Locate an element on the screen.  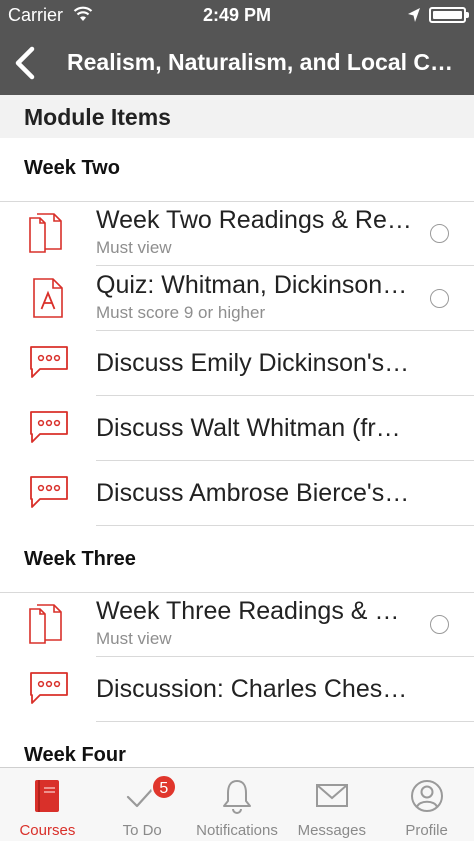
item-title: Quiz: Whitman, Dickinson, and Bierce is located at coordinates (255, 285).